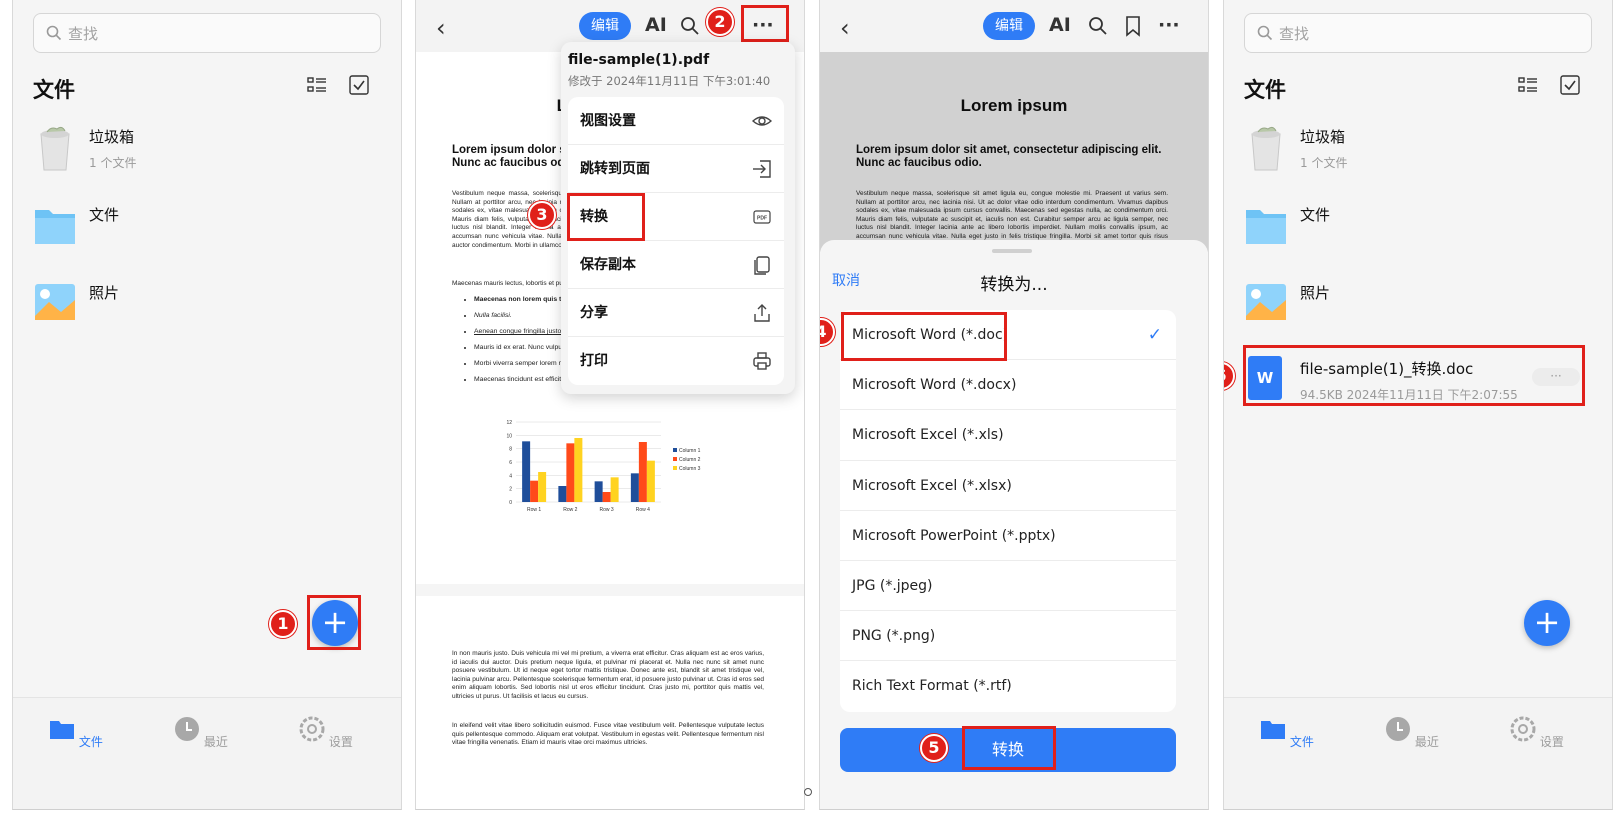 The width and height of the screenshot is (1620, 822). Describe the element at coordinates (1008, 586) in the screenshot. I see `option-jpeg: JPG (*.jpeg)` at that location.